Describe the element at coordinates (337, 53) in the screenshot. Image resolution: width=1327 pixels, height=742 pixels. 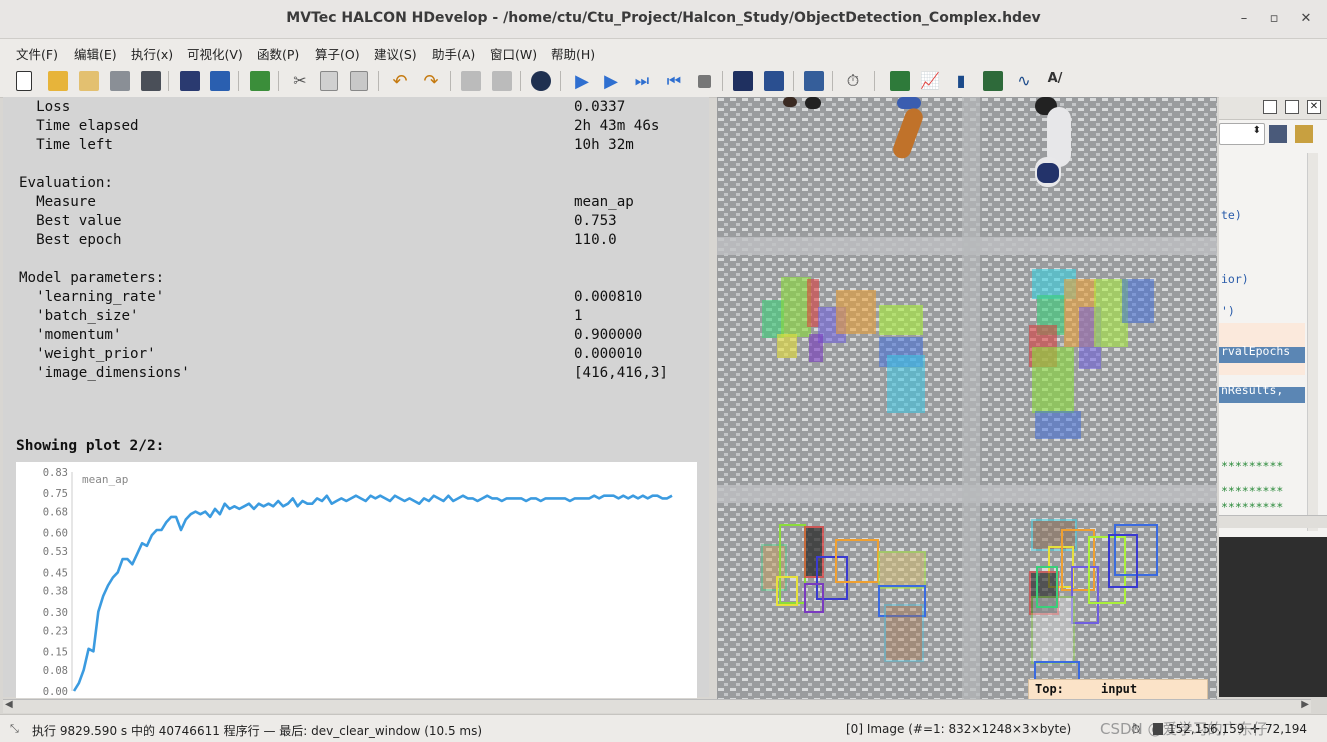
I see `menu-operators: 算子(O)` at that location.